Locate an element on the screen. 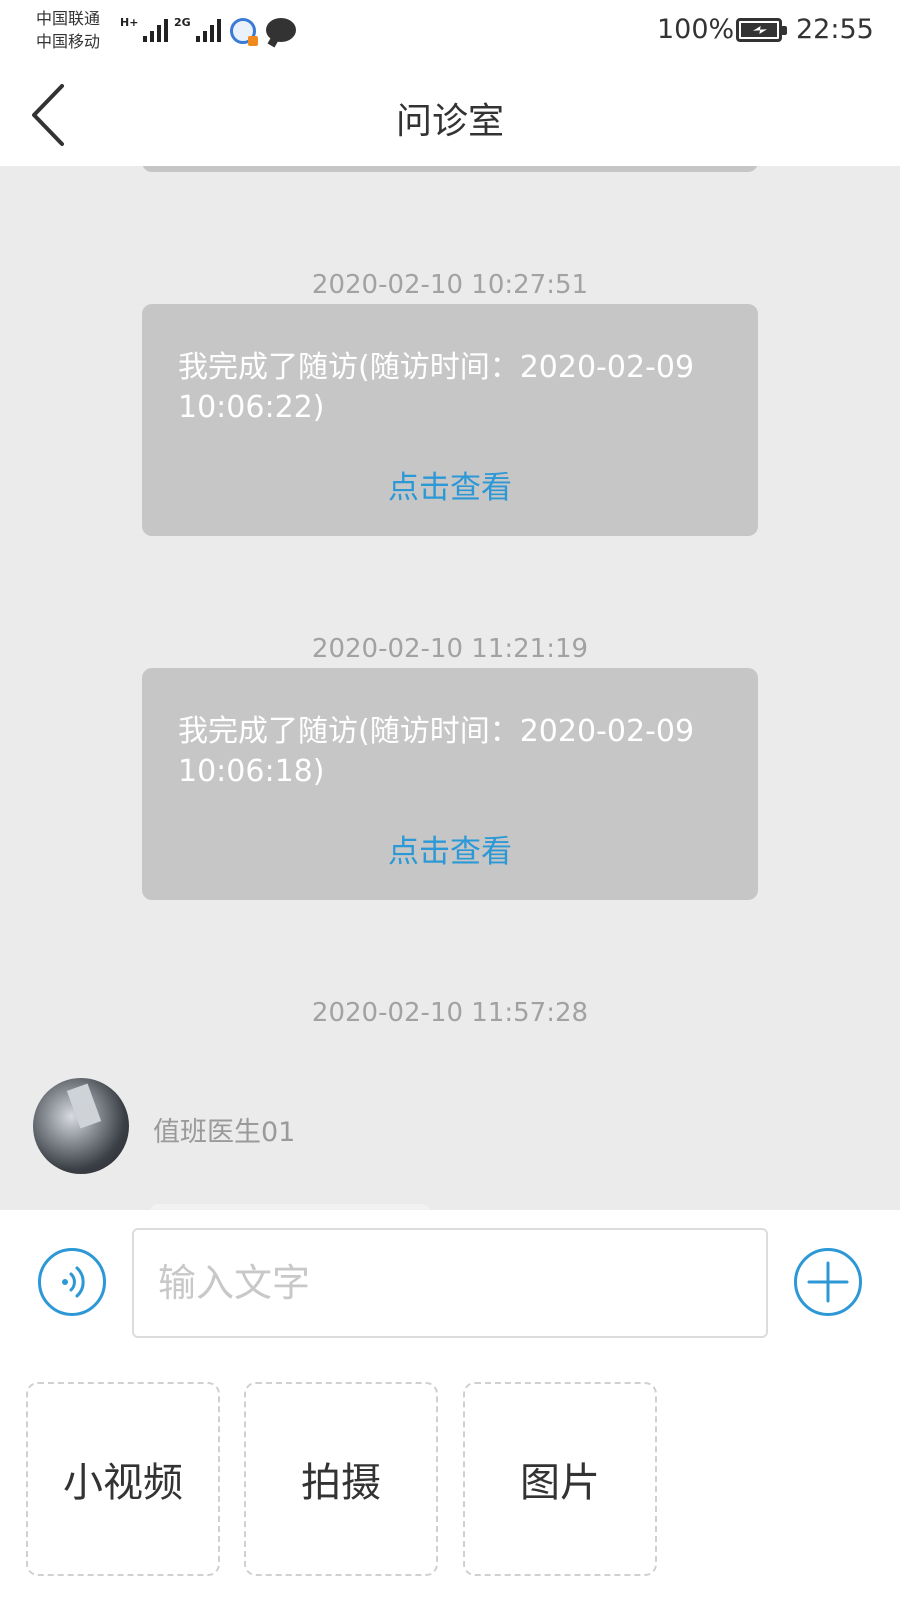  status-bar: 中国联通 中国移动 H+ 2G 100% 22:55 is located at coordinates (450, 31).